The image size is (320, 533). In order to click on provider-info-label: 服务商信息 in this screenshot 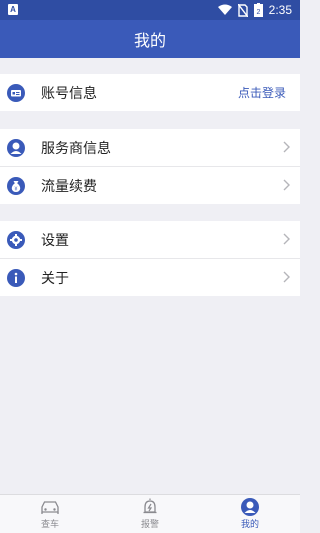, I will do `click(76, 148)`.